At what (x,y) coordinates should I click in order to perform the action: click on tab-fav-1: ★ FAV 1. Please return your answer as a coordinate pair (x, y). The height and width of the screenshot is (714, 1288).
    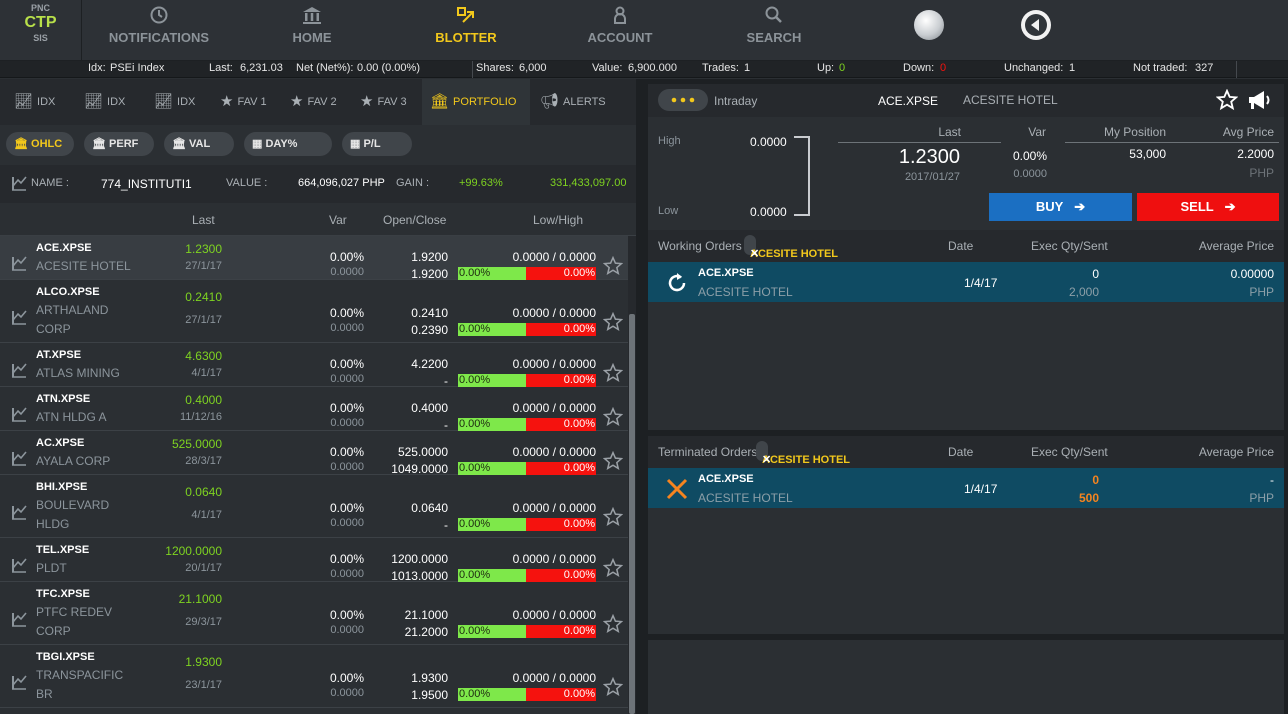
    Looking at the image, I should click on (253, 102).